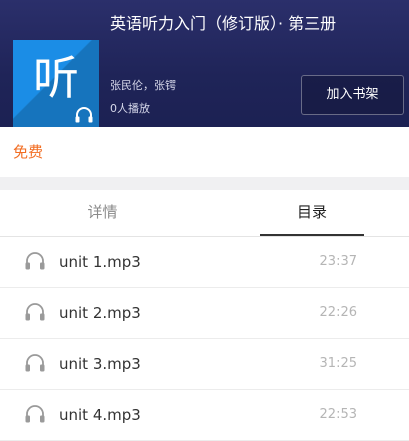 This screenshot has height=441, width=409. Describe the element at coordinates (223, 23) in the screenshot. I see `album-title: 英语听力入门（修订版）· 第三册` at that location.